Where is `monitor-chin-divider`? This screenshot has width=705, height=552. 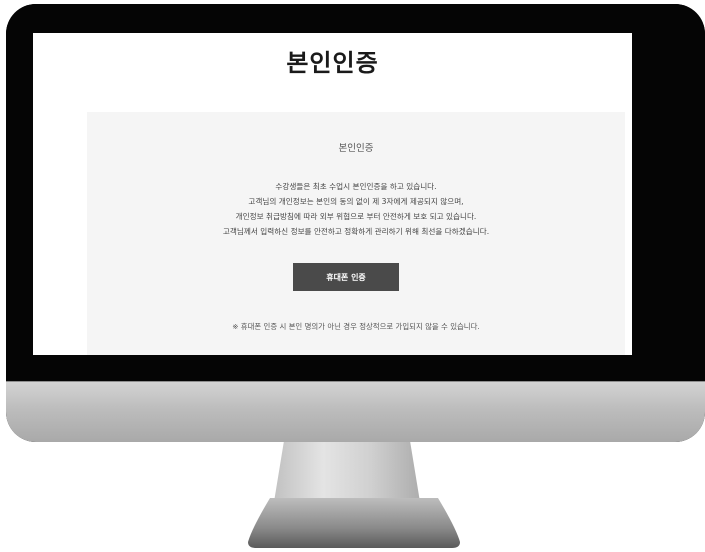 monitor-chin-divider is located at coordinates (355, 381).